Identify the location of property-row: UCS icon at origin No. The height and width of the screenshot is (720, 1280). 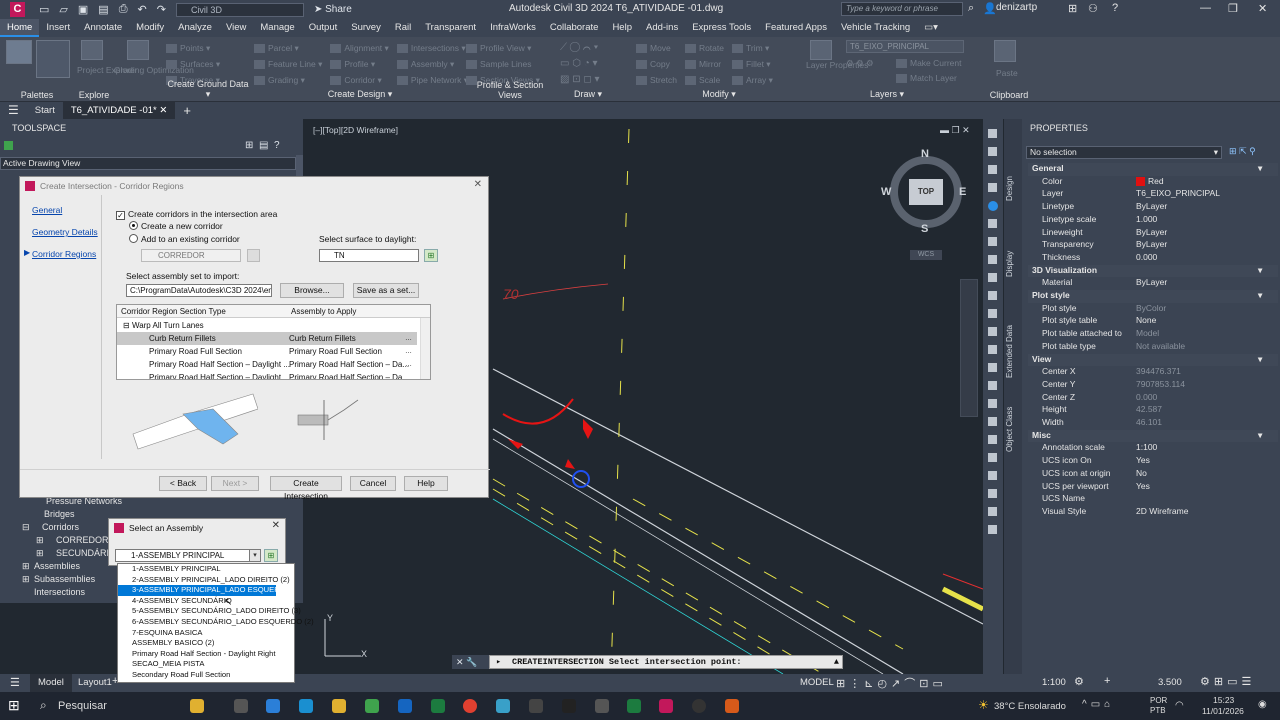
(1153, 474).